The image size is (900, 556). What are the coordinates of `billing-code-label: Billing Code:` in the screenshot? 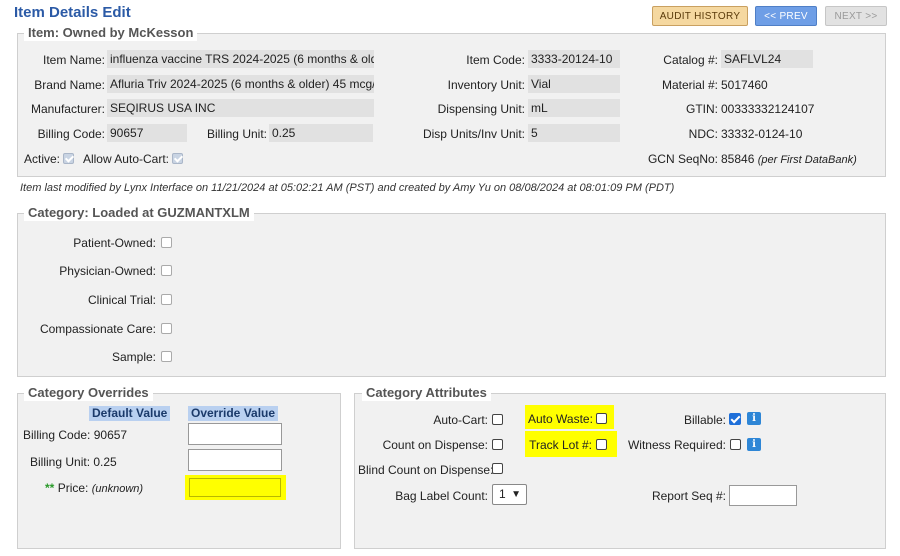 It's located at (71, 134).